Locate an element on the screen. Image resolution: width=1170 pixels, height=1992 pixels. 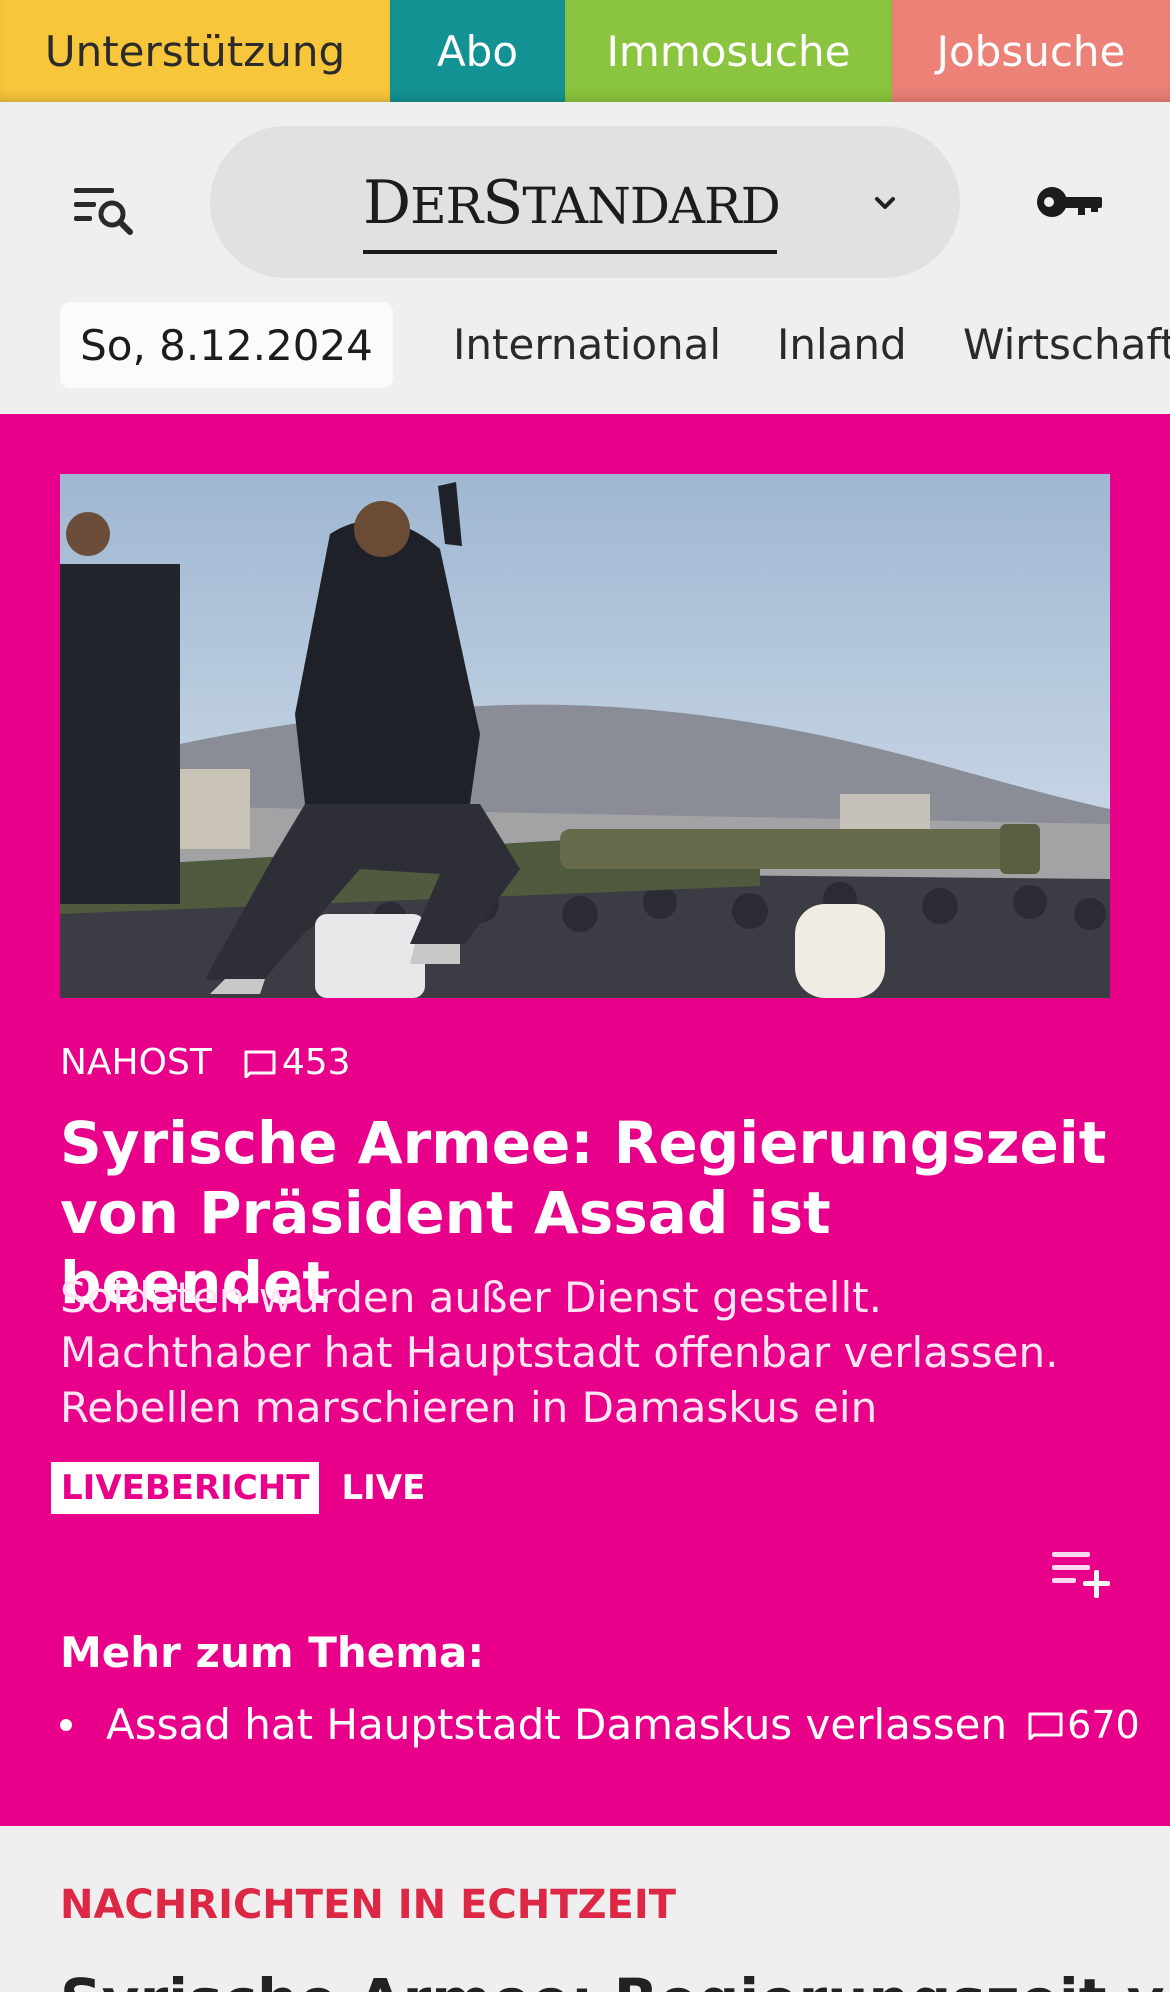
nav-item-wirtschaft: Wirtschaft is located at coordinates (1066, 344).